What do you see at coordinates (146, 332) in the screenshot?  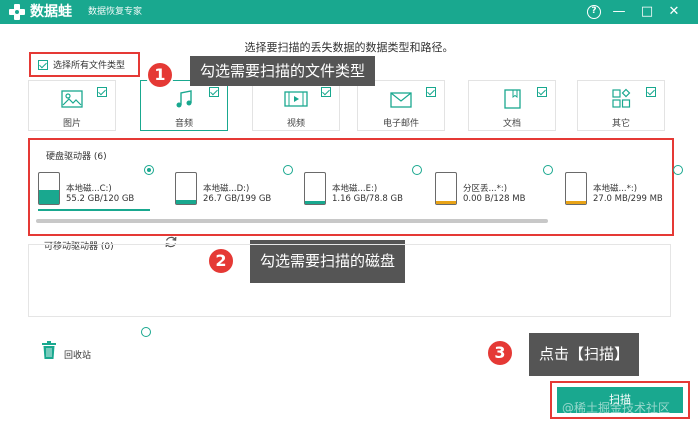 I see `recycle-bin-radio` at bounding box center [146, 332].